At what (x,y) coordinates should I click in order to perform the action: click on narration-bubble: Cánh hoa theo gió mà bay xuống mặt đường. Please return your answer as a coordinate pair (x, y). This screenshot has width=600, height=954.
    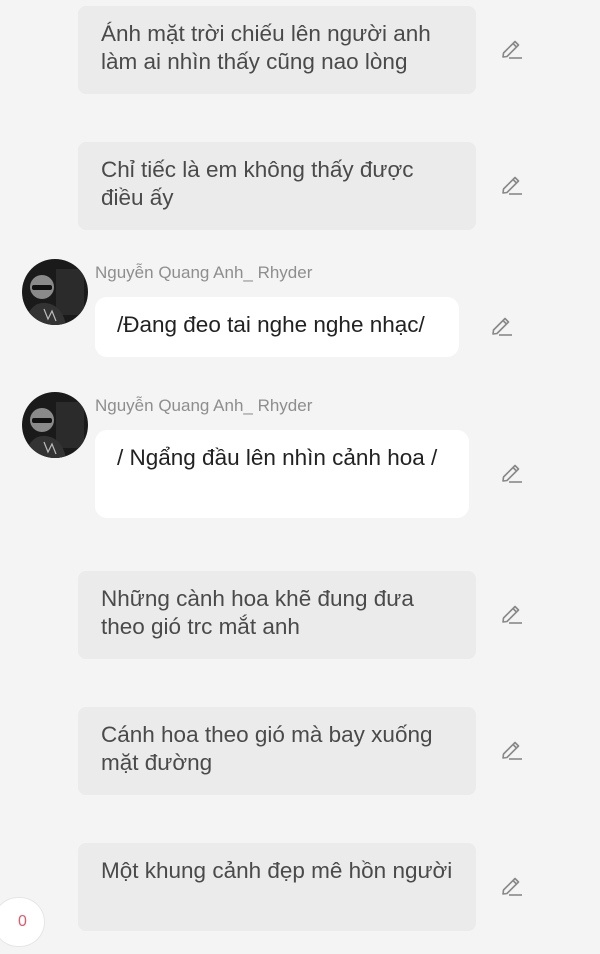
    Looking at the image, I should click on (277, 751).